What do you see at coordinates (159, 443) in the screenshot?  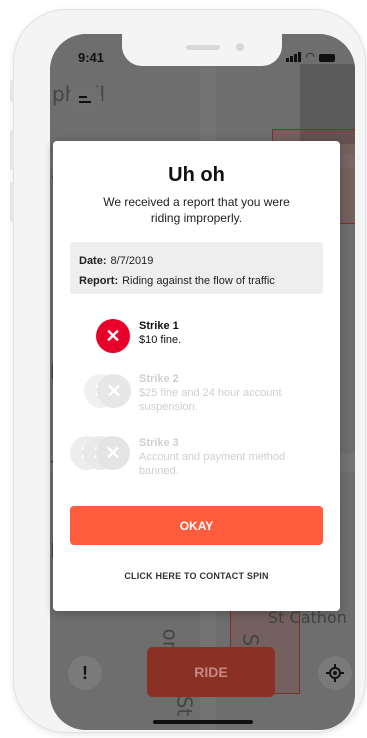 I see `strike-title: Strike 3` at bounding box center [159, 443].